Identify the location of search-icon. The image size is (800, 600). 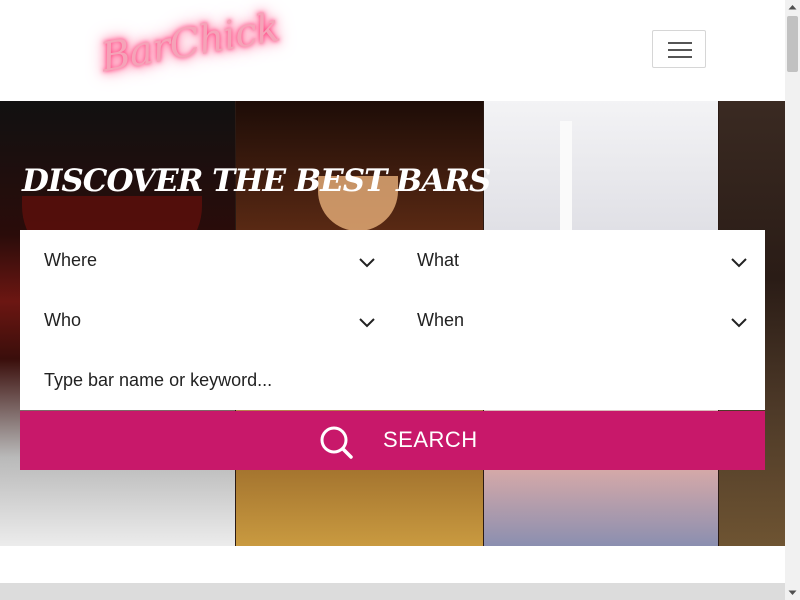
(336, 442).